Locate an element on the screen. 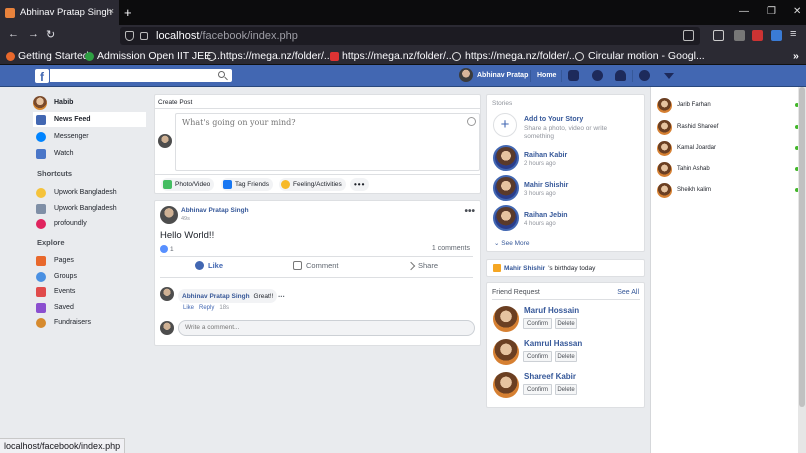 This screenshot has width=806, height=453. chat-contact: Sheikh kalim is located at coordinates (728, 190).